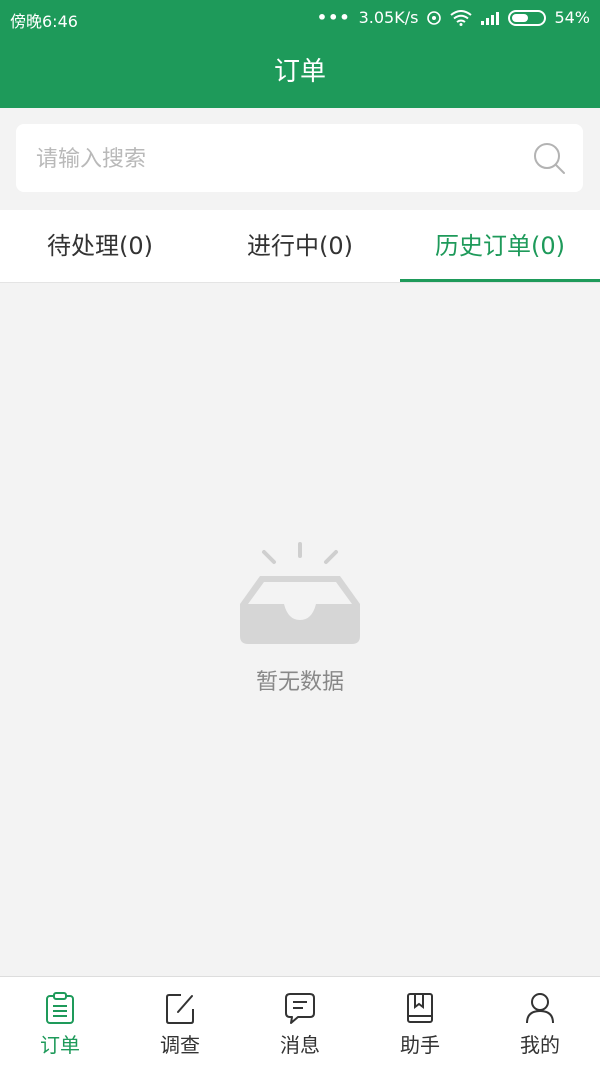 This screenshot has height=1067, width=600. Describe the element at coordinates (500, 246) in the screenshot. I see `tab-history: 历史订单(0)` at that location.